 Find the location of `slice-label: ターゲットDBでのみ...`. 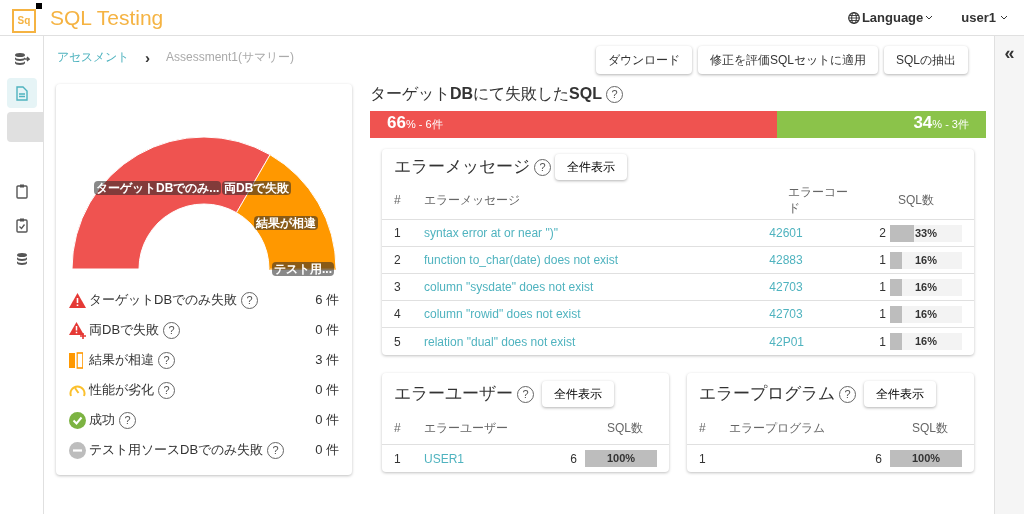

slice-label: ターゲットDBでのみ... is located at coordinates (158, 188).